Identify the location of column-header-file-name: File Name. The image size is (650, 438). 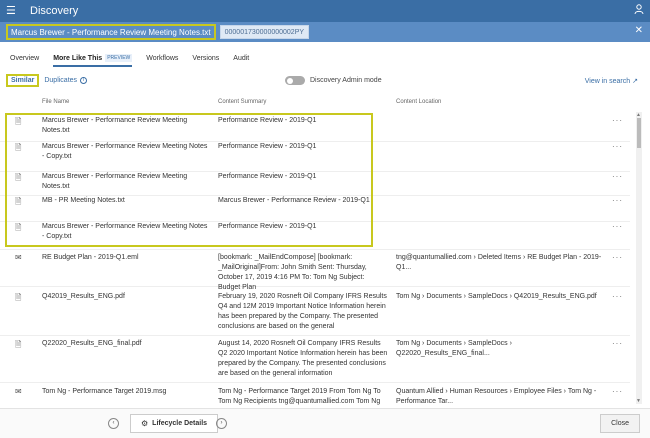
(55, 102).